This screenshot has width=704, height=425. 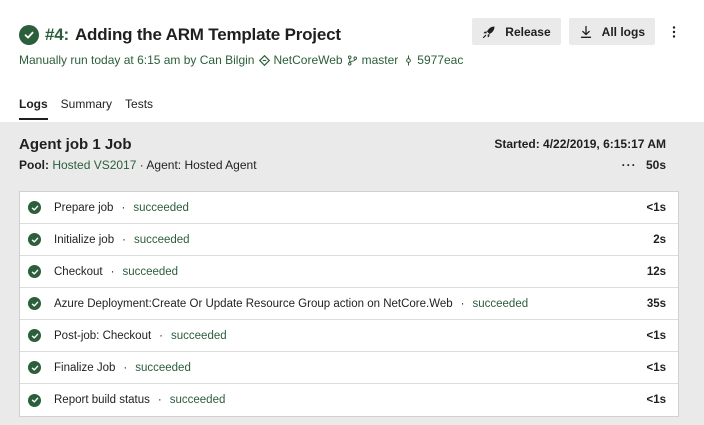 What do you see at coordinates (102, 400) in the screenshot?
I see `step-name: Report build status` at bounding box center [102, 400].